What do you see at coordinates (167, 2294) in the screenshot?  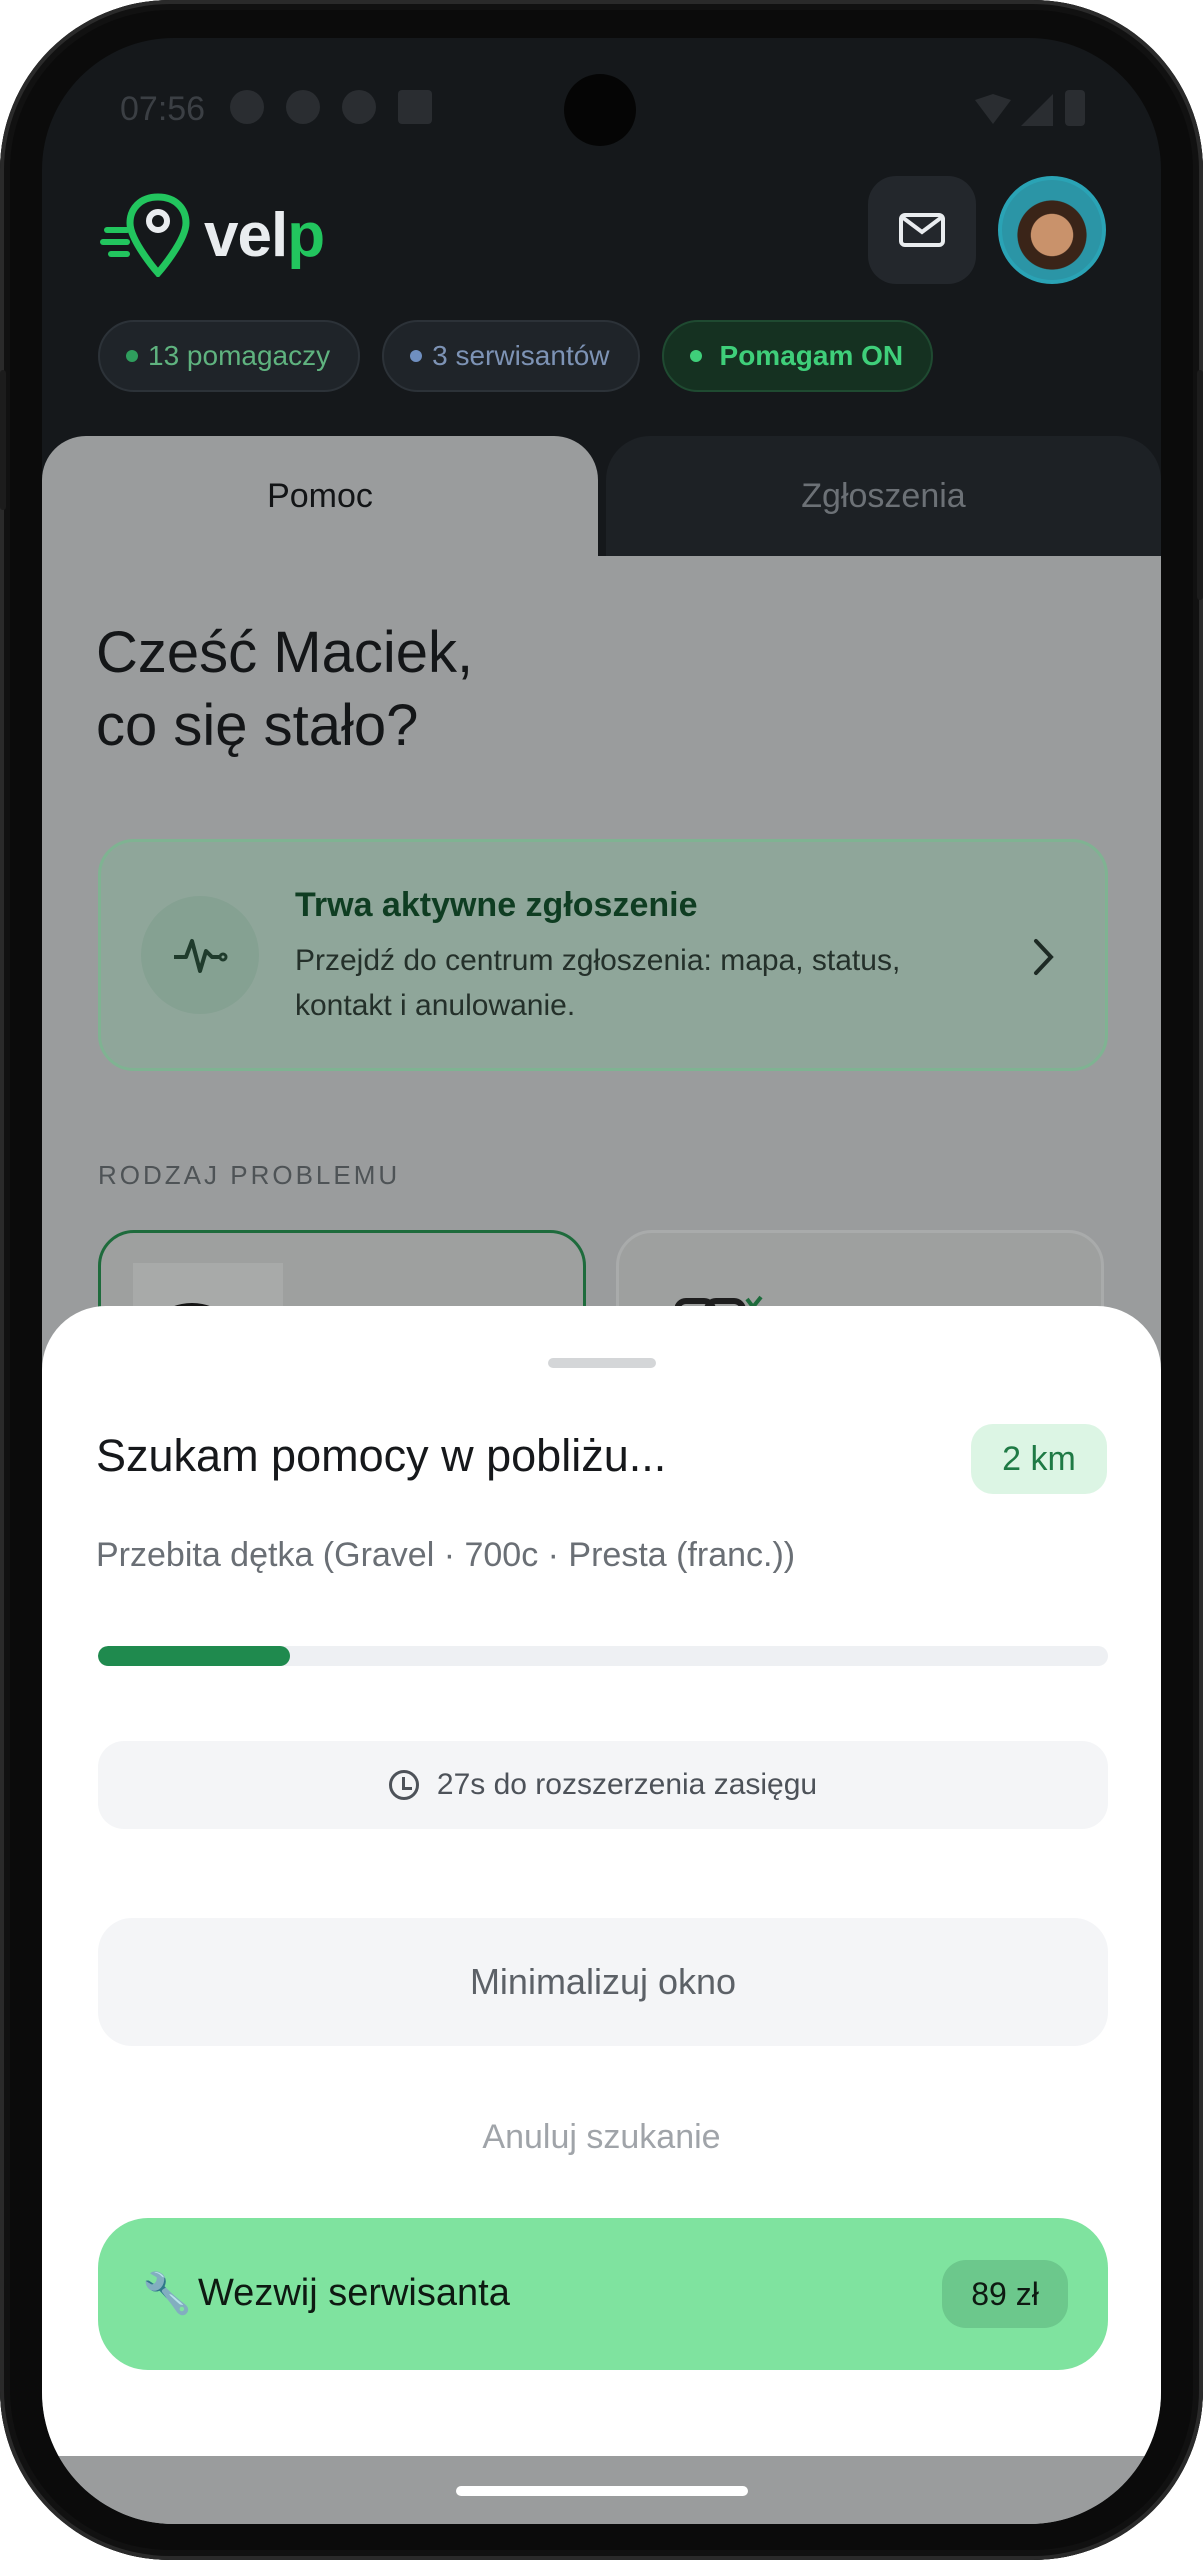 I see `wrench-icon: 🔧` at bounding box center [167, 2294].